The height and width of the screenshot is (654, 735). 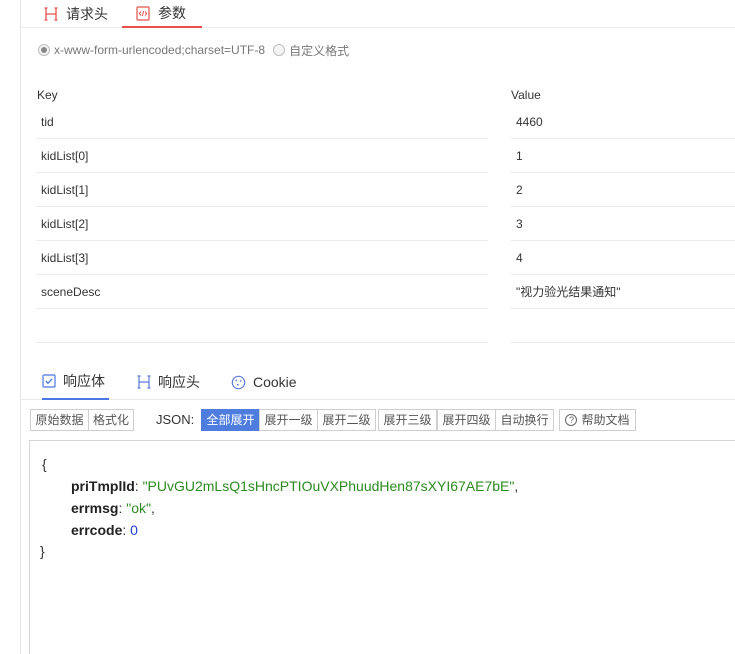 What do you see at coordinates (262, 122) in the screenshot?
I see `param-key-field: tid` at bounding box center [262, 122].